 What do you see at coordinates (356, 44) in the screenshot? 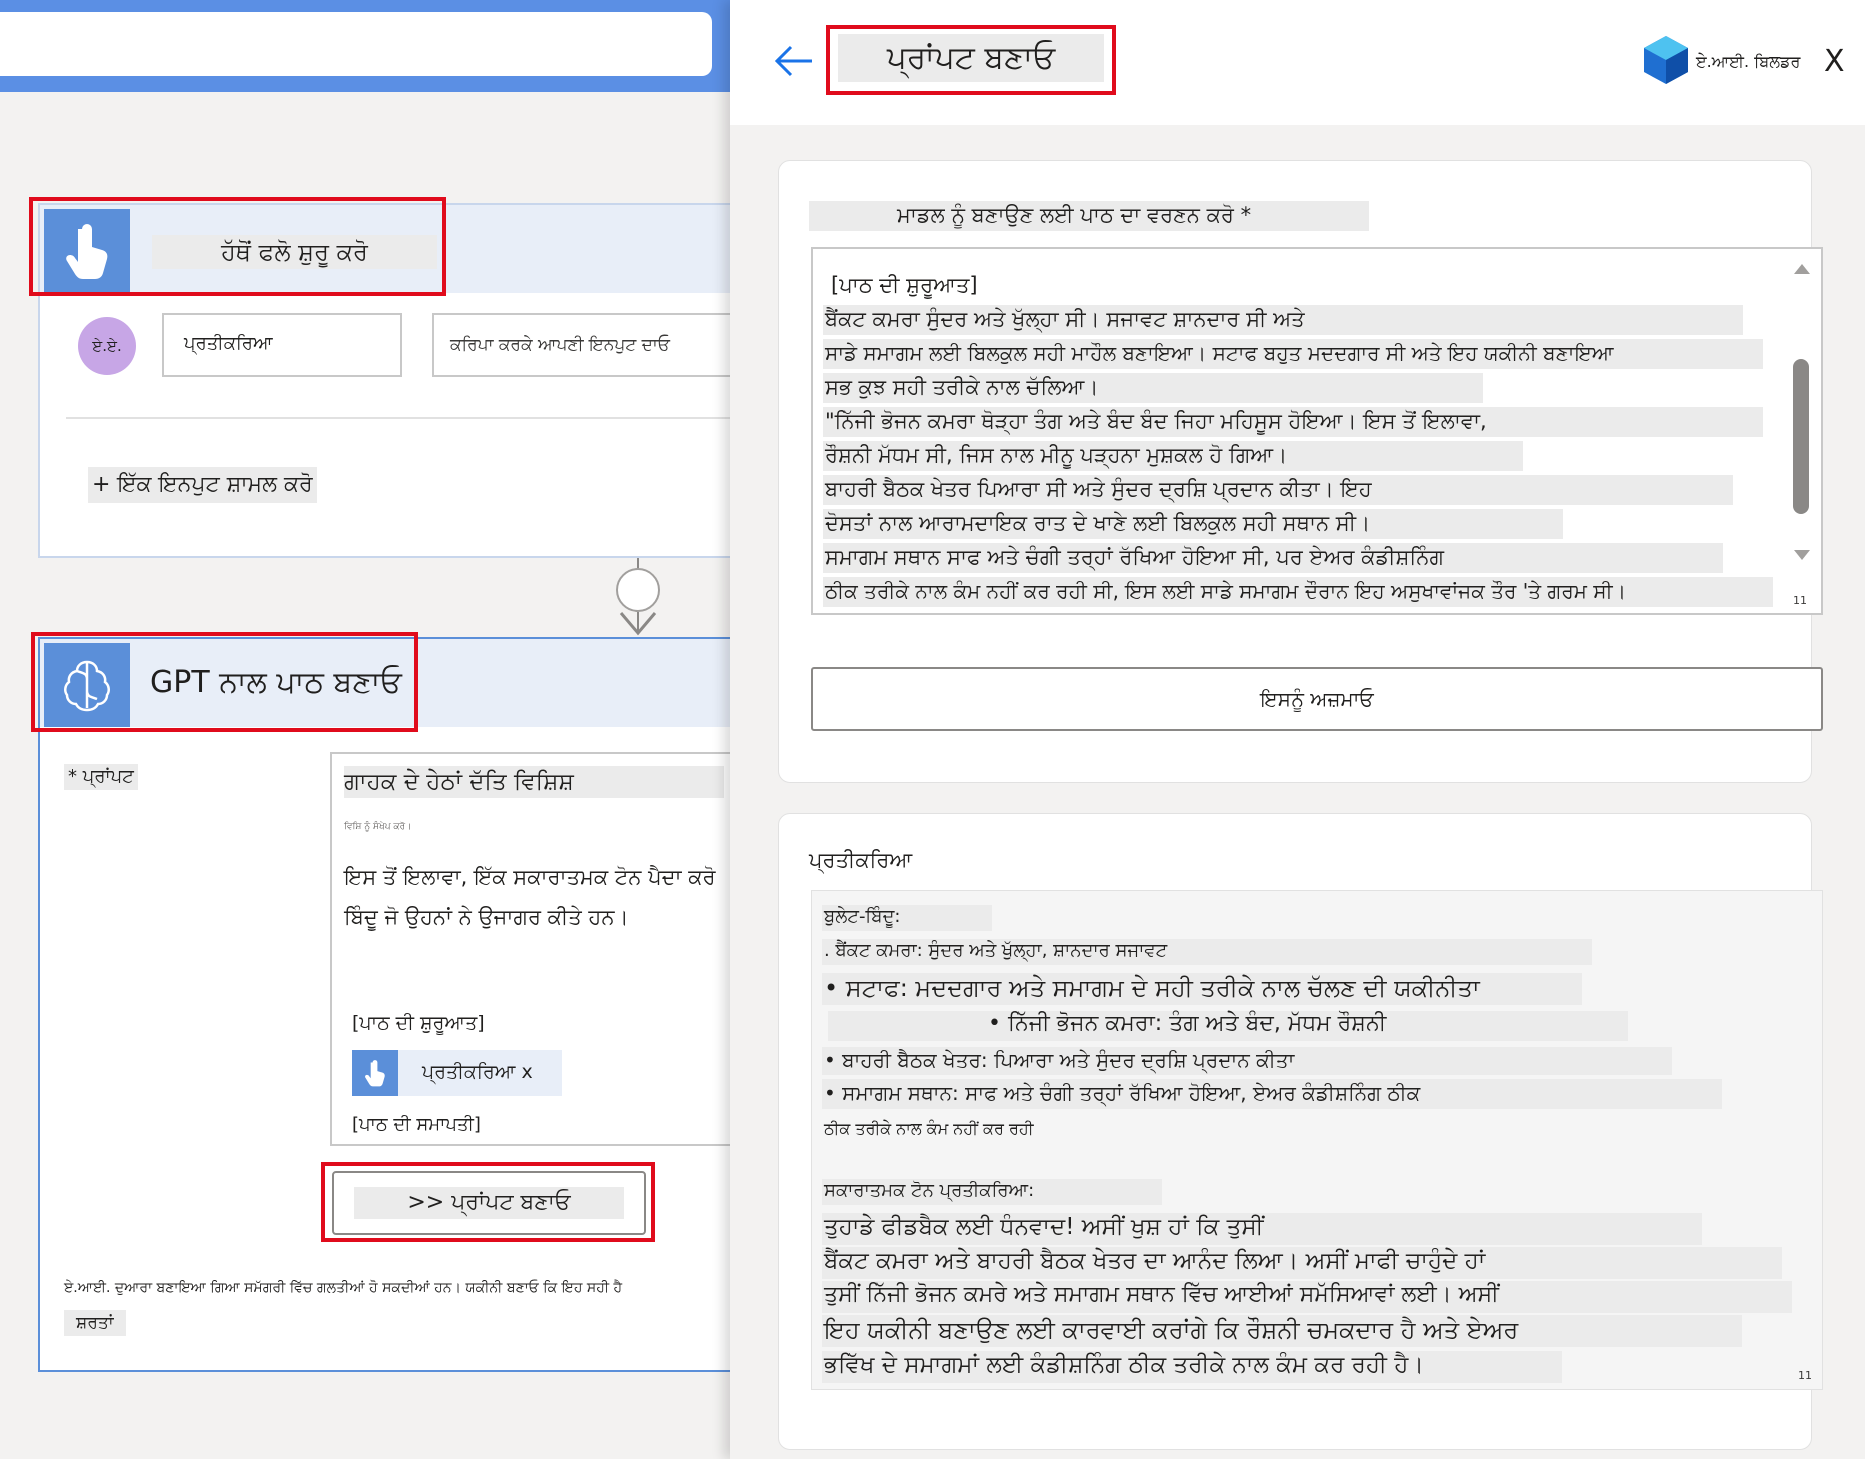
I see `flow-search-bar` at bounding box center [356, 44].